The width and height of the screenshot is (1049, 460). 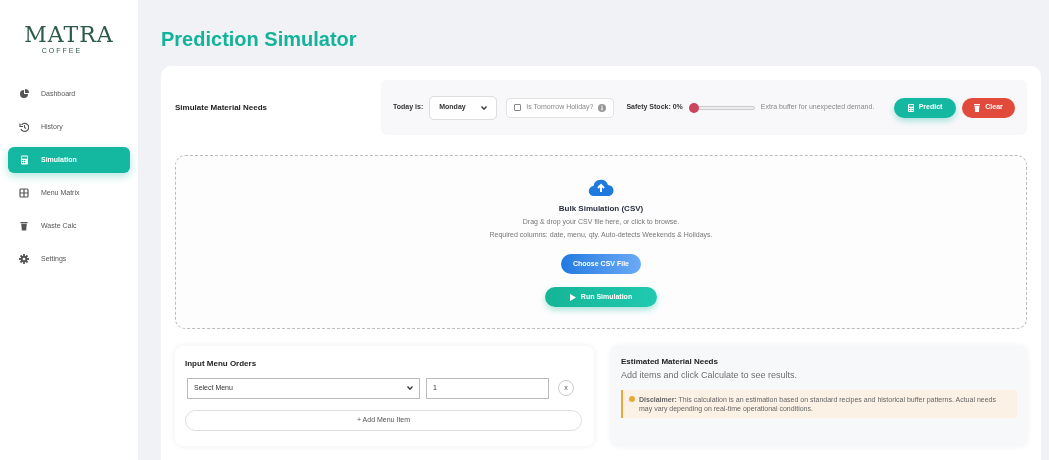 I want to click on logo-wordmark: MATRA, so click(x=69, y=35).